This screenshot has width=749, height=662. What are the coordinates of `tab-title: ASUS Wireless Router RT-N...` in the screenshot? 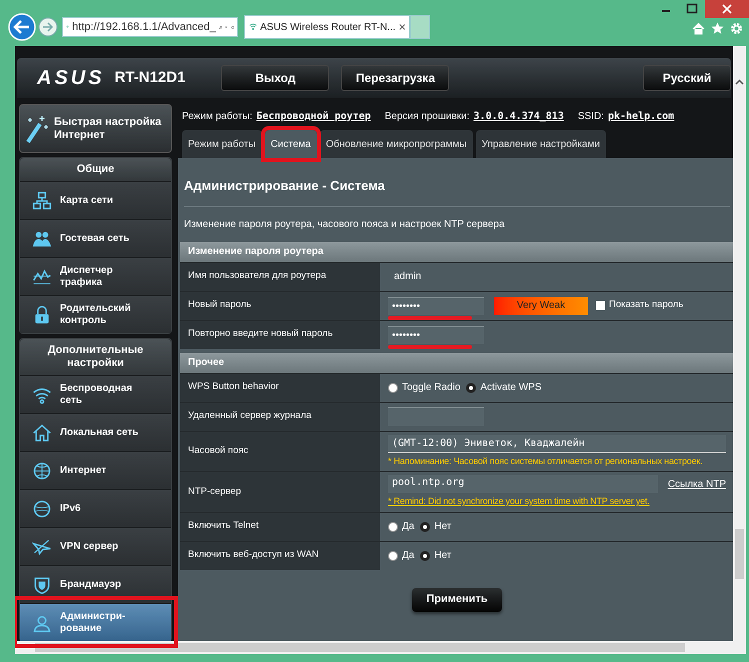 It's located at (328, 27).